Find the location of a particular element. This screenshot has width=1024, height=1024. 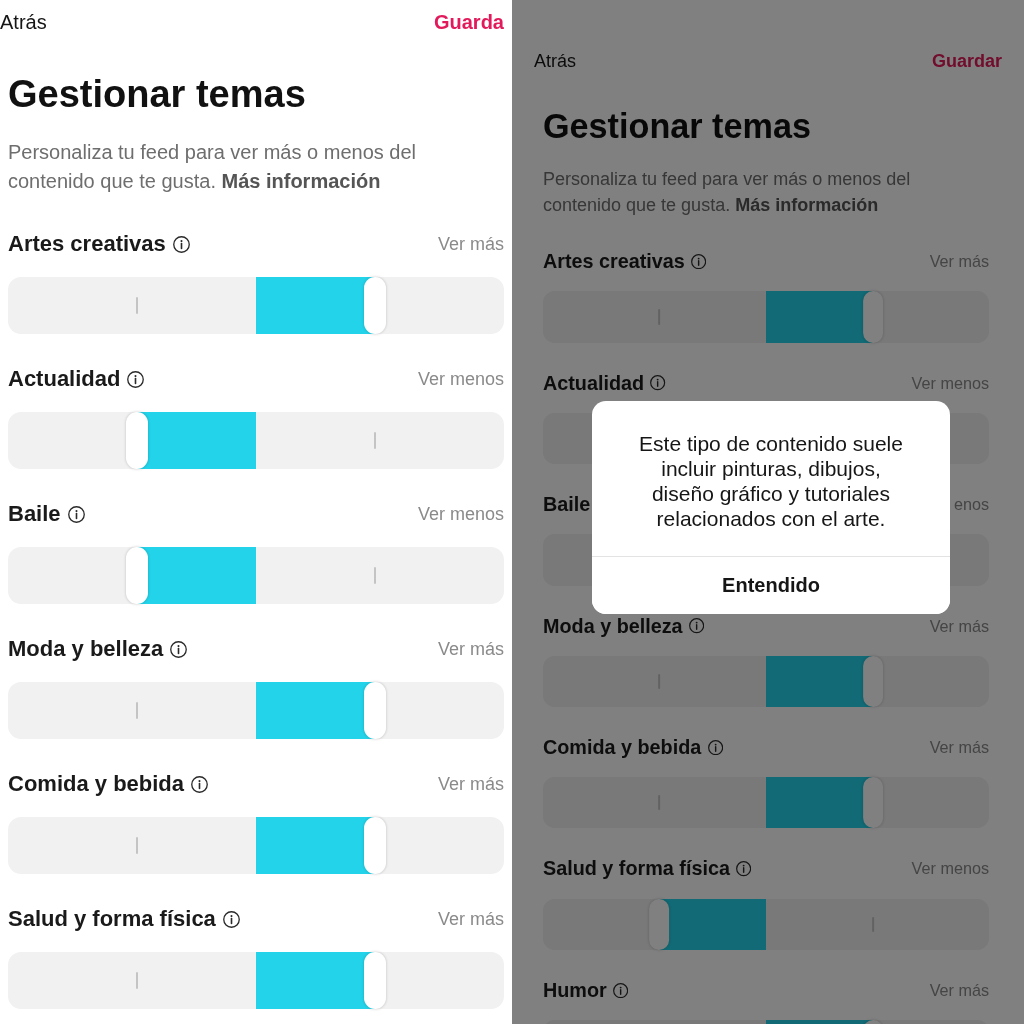

confirm-button: Entendido is located at coordinates (771, 585).